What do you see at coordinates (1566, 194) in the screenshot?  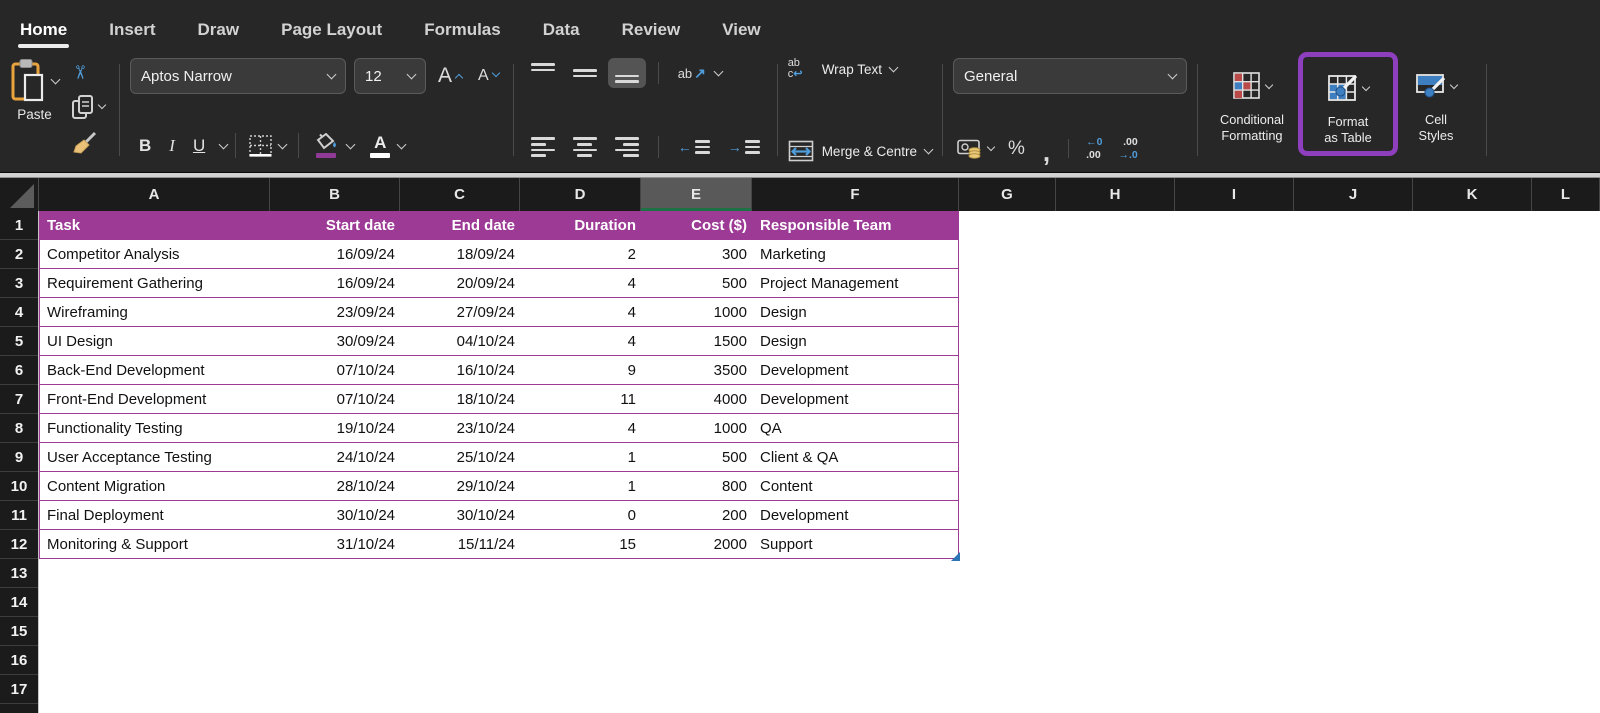 I see `column-header-L: L` at bounding box center [1566, 194].